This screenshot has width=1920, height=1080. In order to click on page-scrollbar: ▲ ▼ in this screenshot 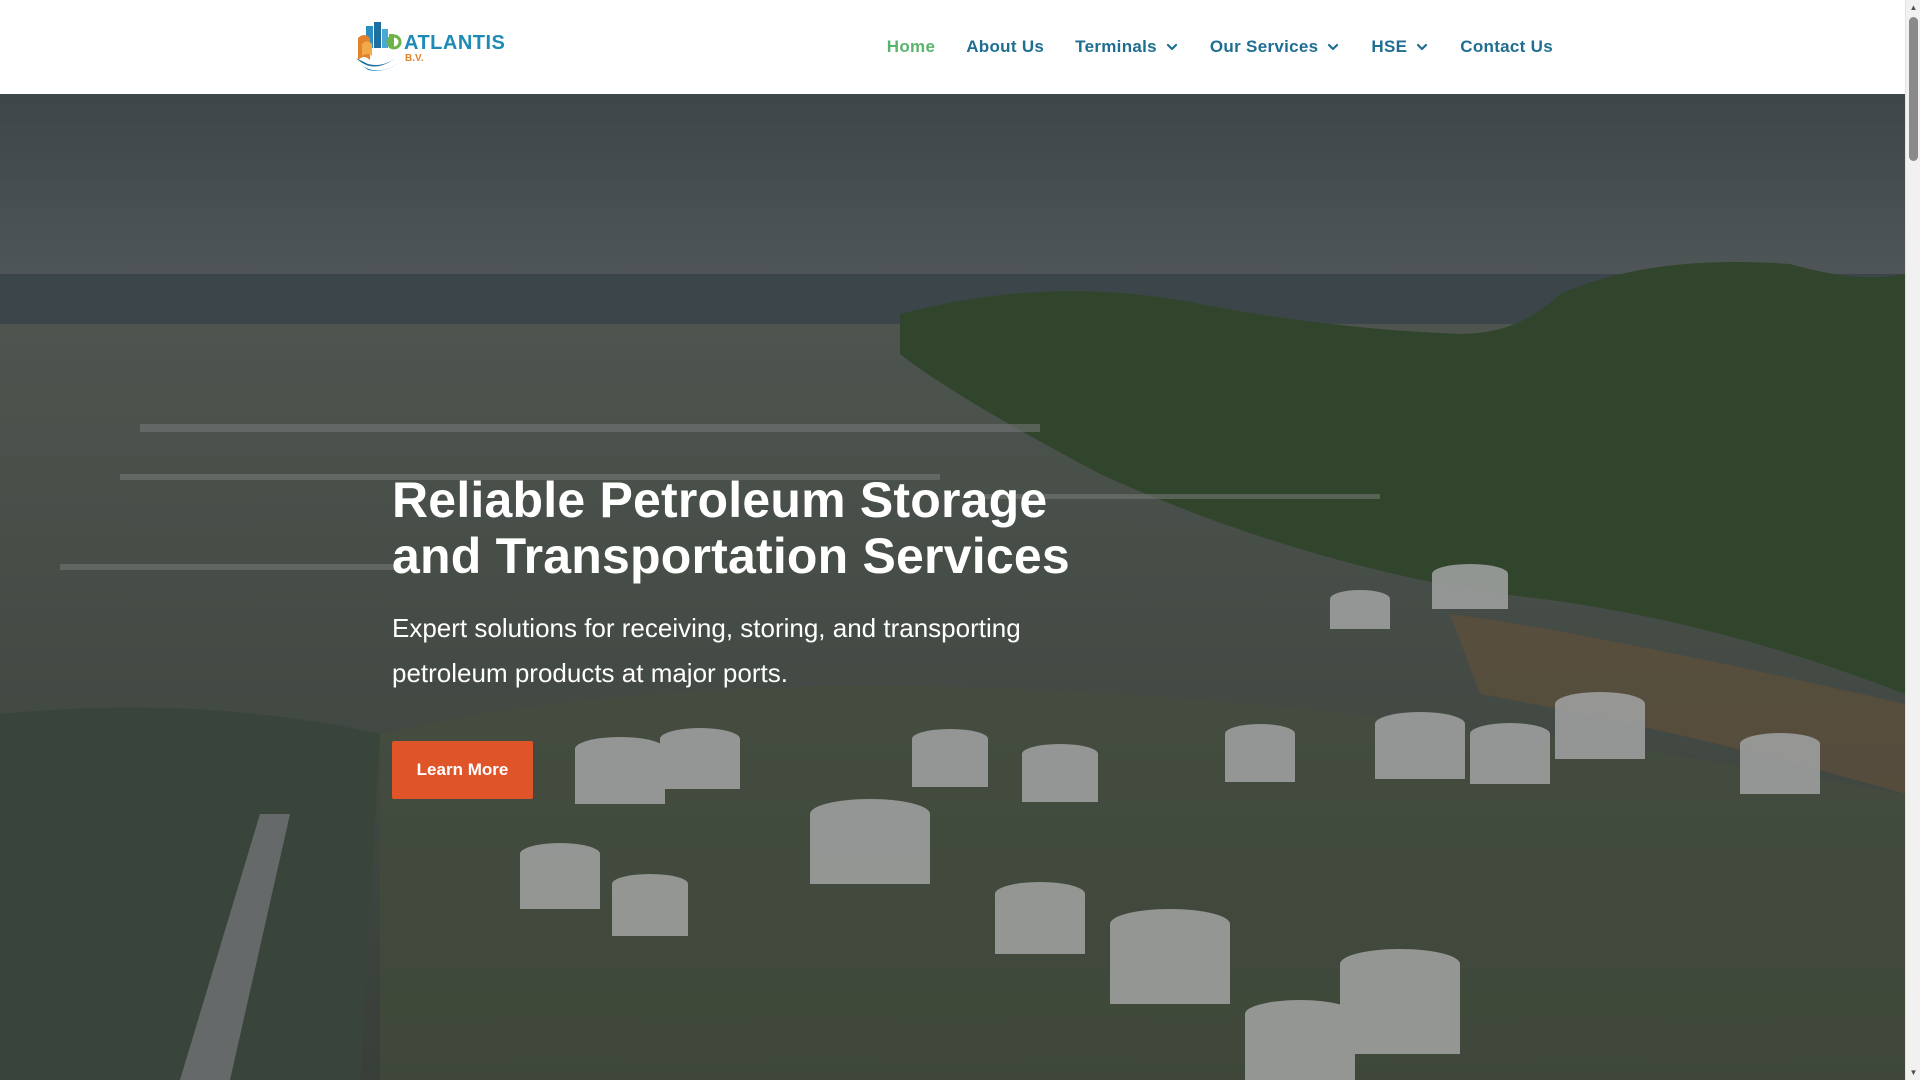, I will do `click(1912, 540)`.